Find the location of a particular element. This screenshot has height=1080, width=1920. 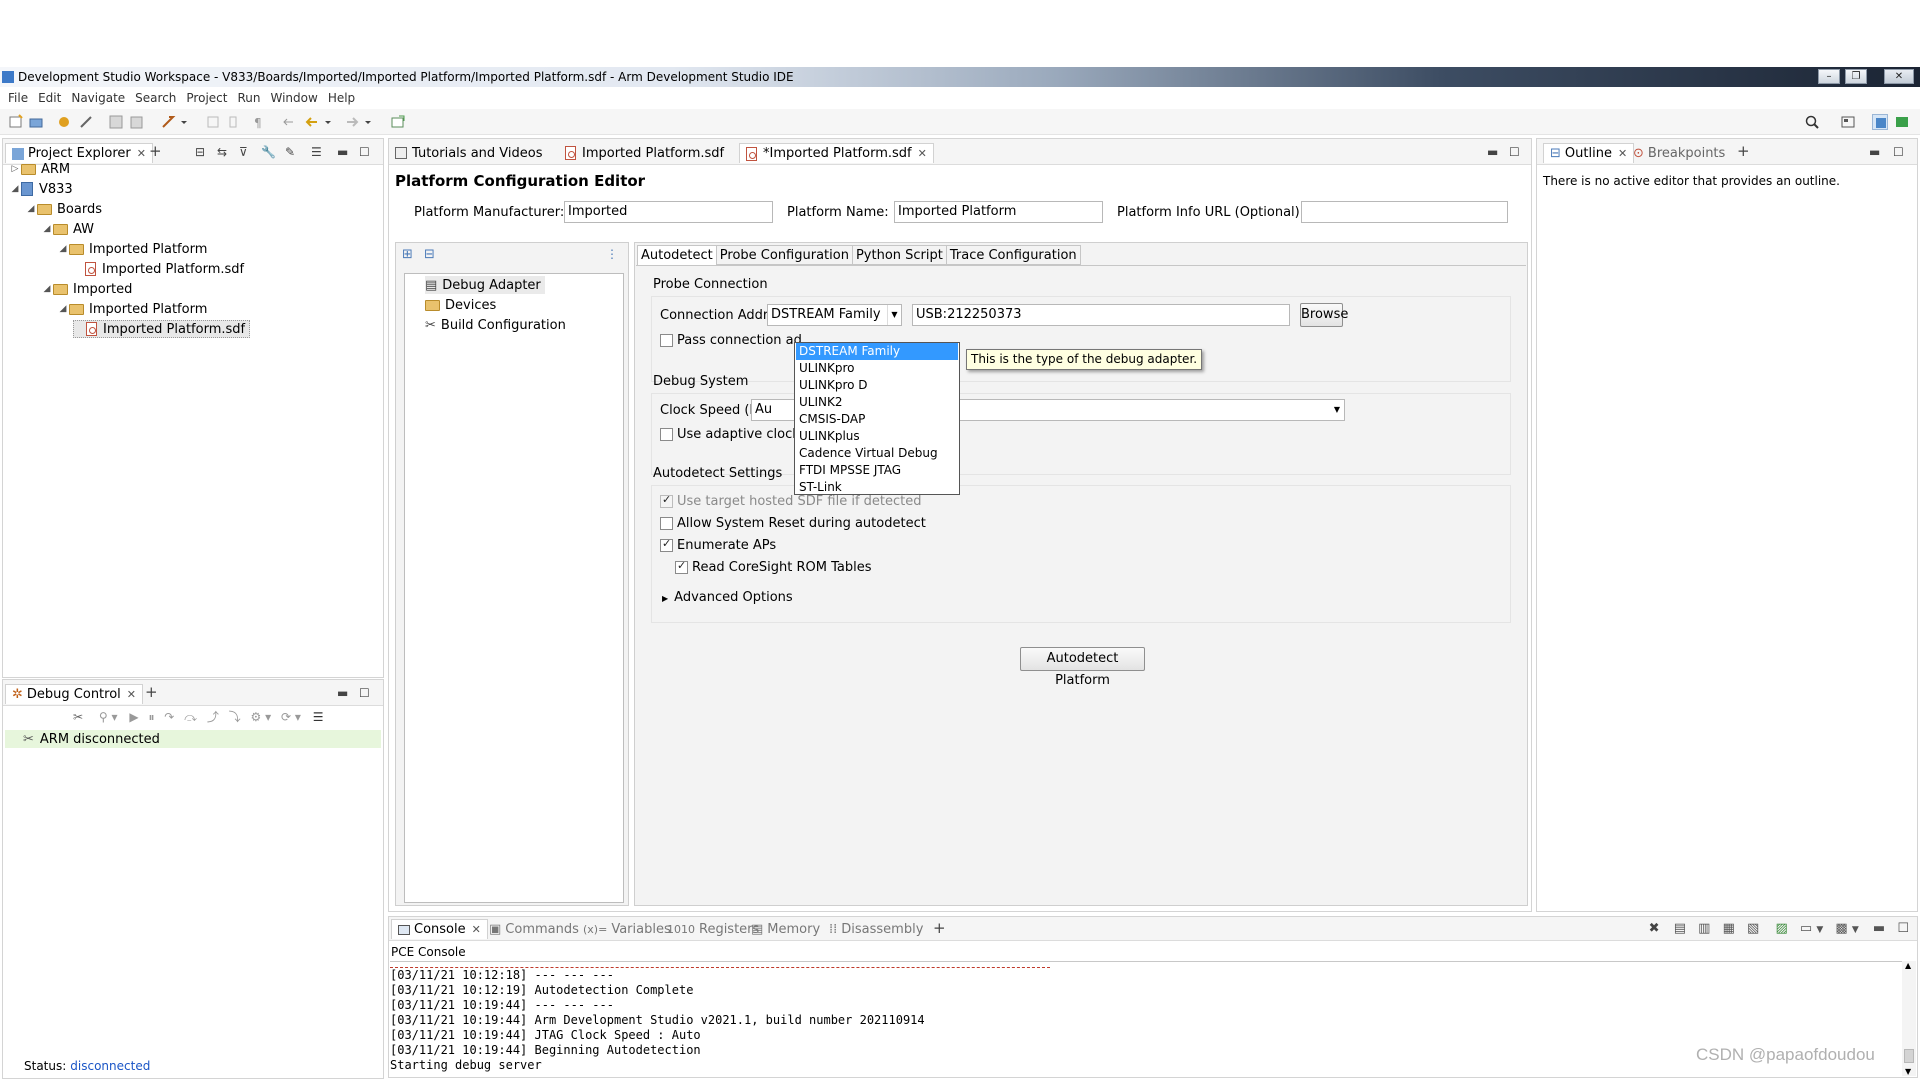

debug-launch-icon is located at coordinates (168, 122).